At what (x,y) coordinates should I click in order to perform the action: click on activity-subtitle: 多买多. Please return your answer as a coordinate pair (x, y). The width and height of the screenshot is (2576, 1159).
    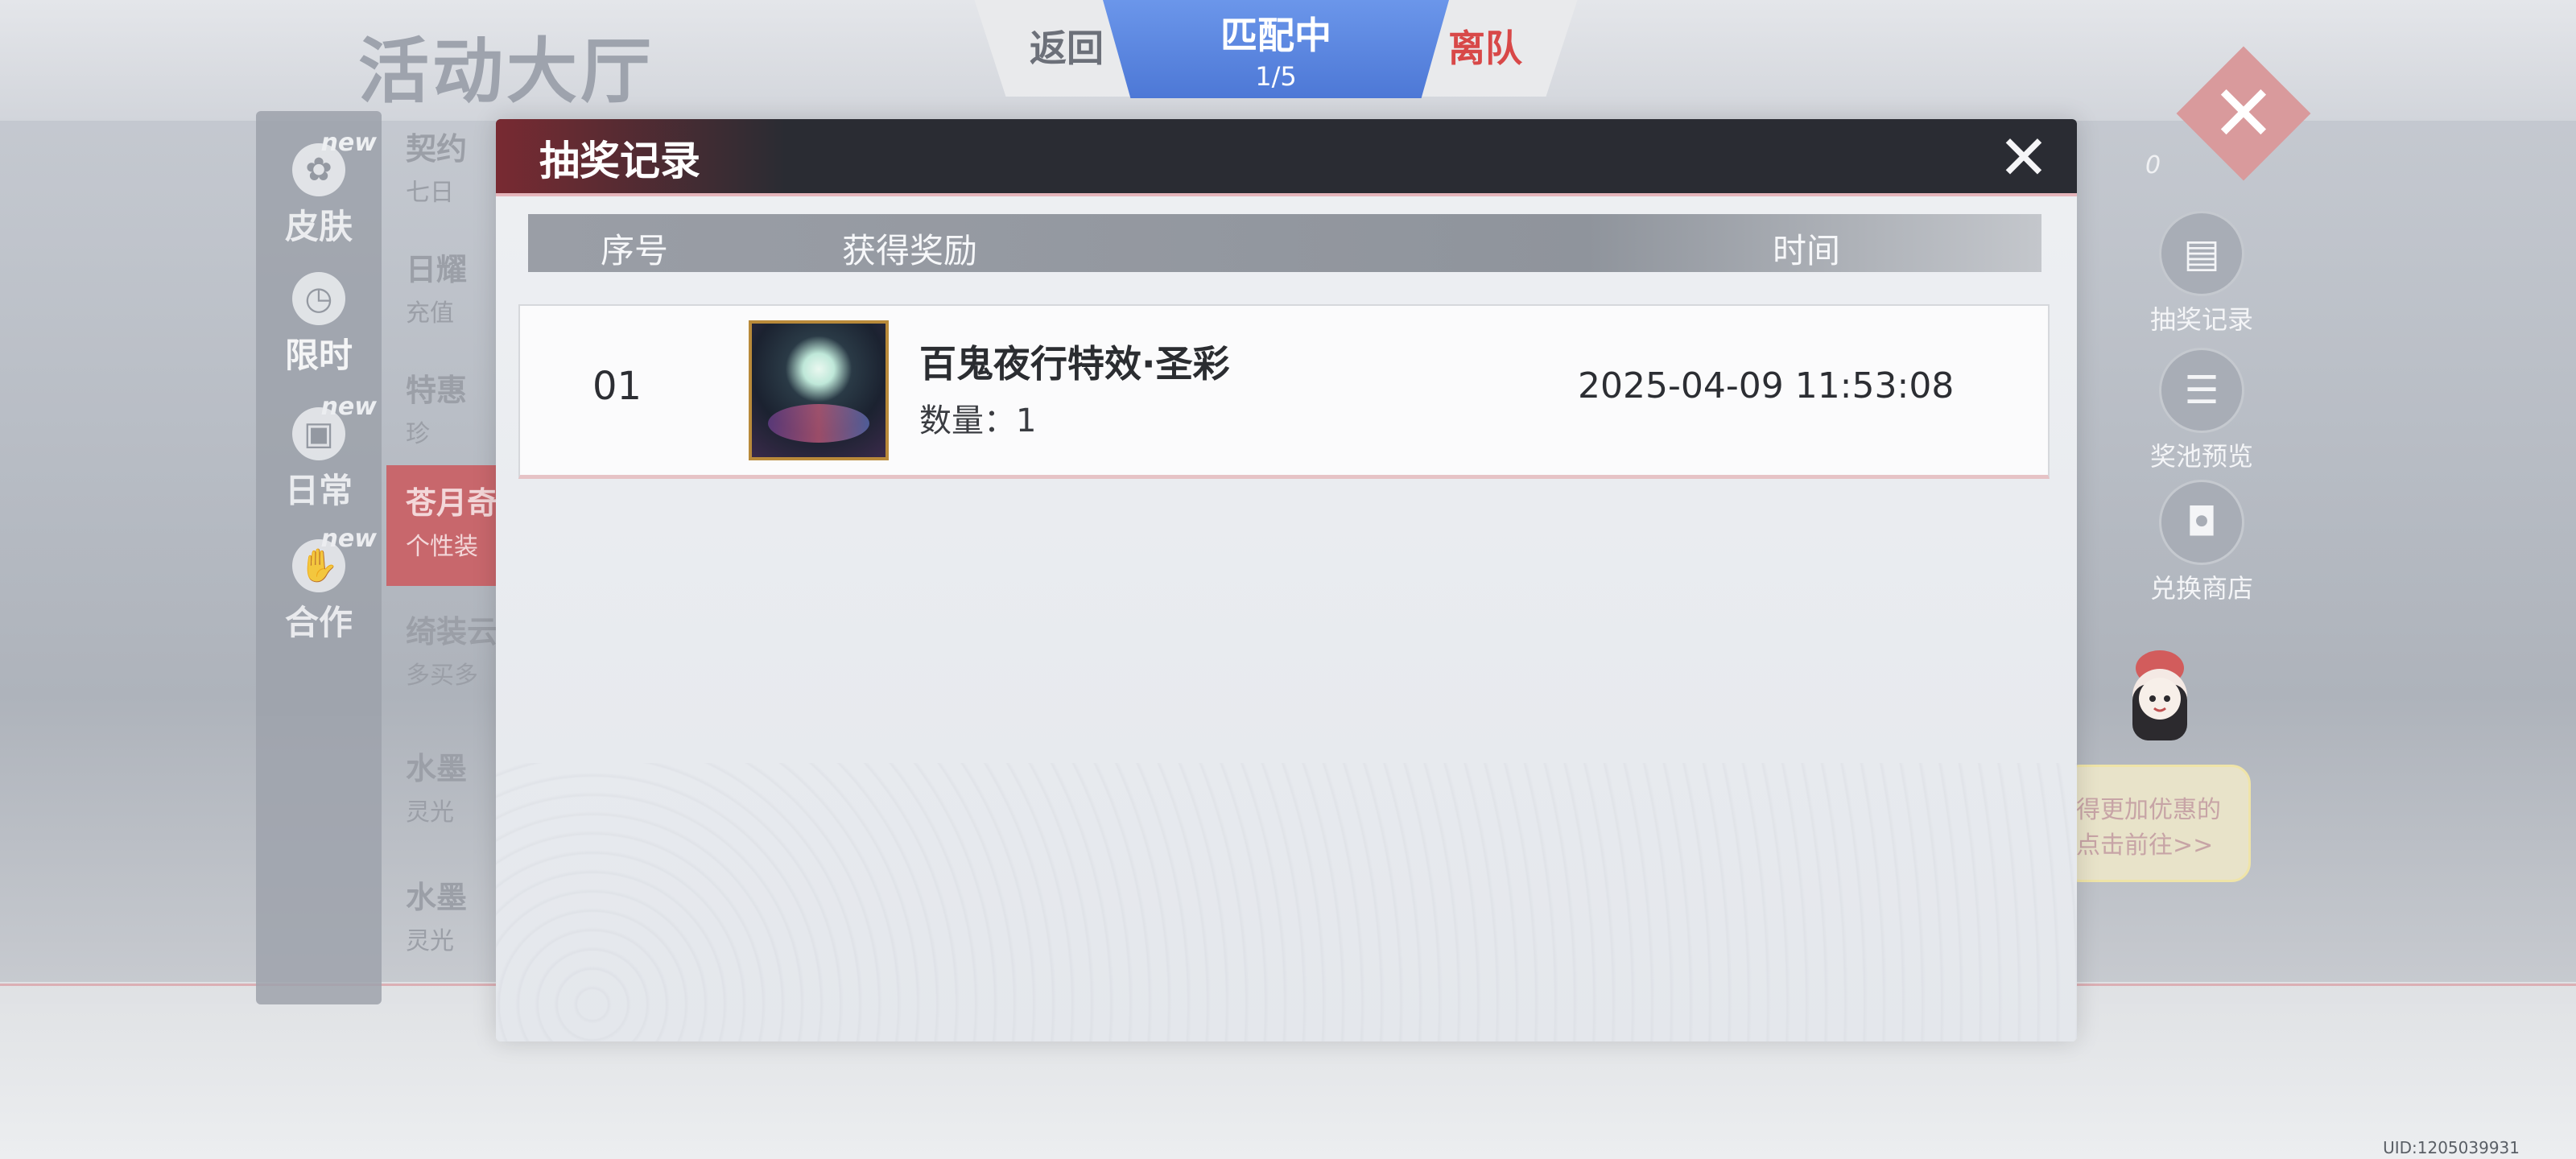
    Looking at the image, I should click on (442, 676).